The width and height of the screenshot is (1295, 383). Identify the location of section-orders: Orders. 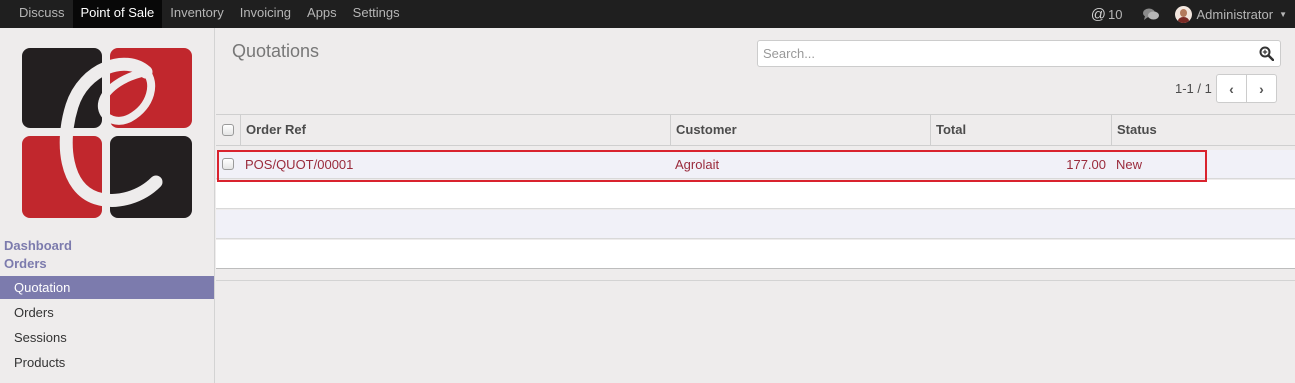
(25, 263).